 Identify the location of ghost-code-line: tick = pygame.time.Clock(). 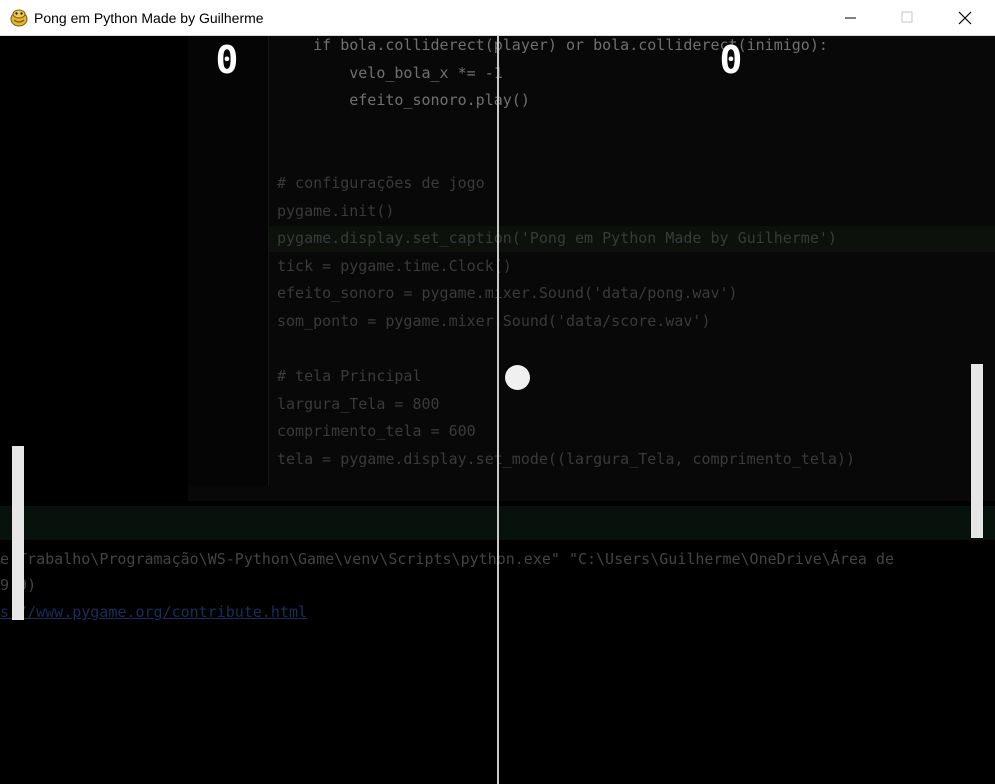
(394, 265).